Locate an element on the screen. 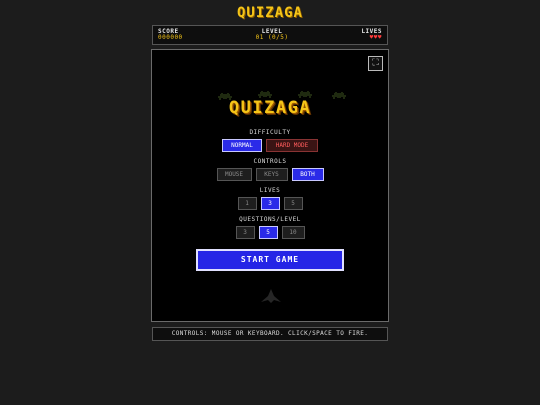 The height and width of the screenshot is (405, 540). fullscreen-icon: ⛶ is located at coordinates (375, 63).